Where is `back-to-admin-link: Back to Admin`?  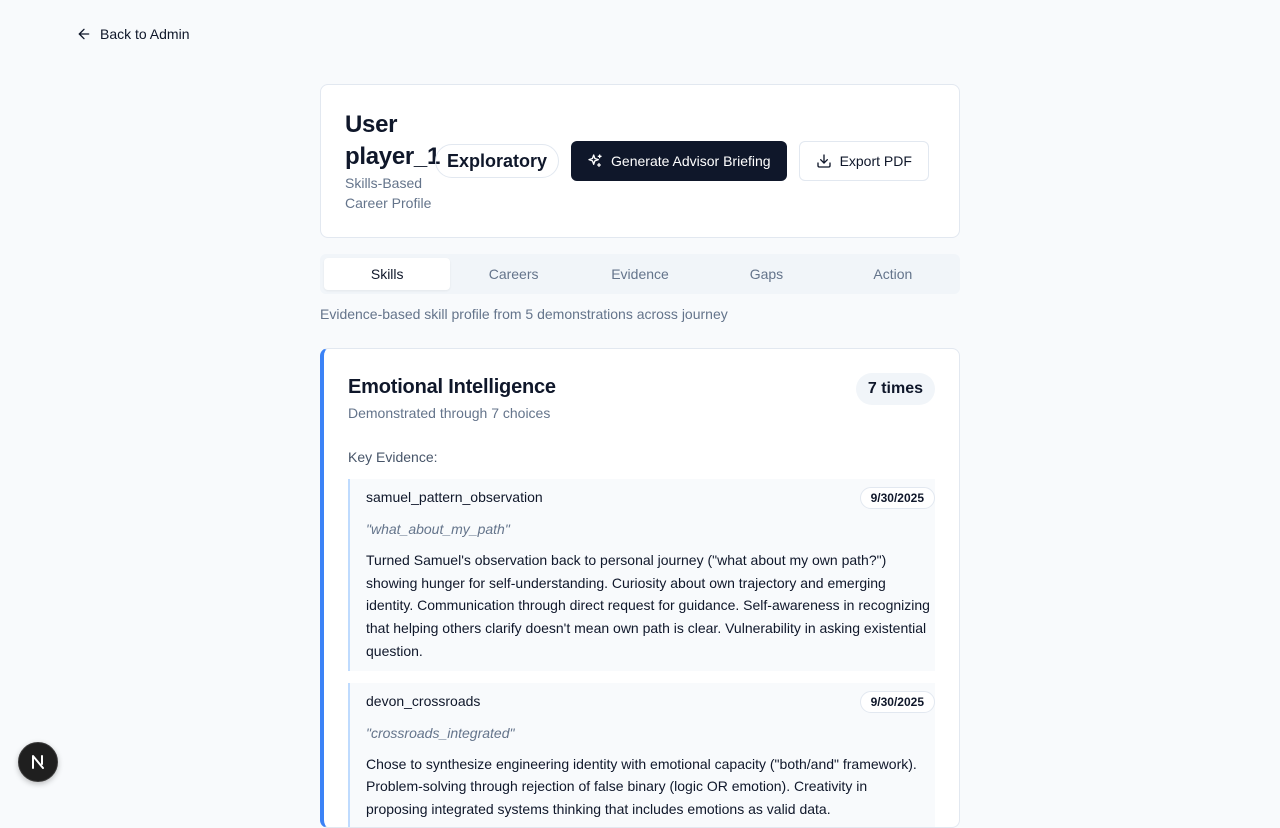
back-to-admin-link: Back to Admin is located at coordinates (133, 34).